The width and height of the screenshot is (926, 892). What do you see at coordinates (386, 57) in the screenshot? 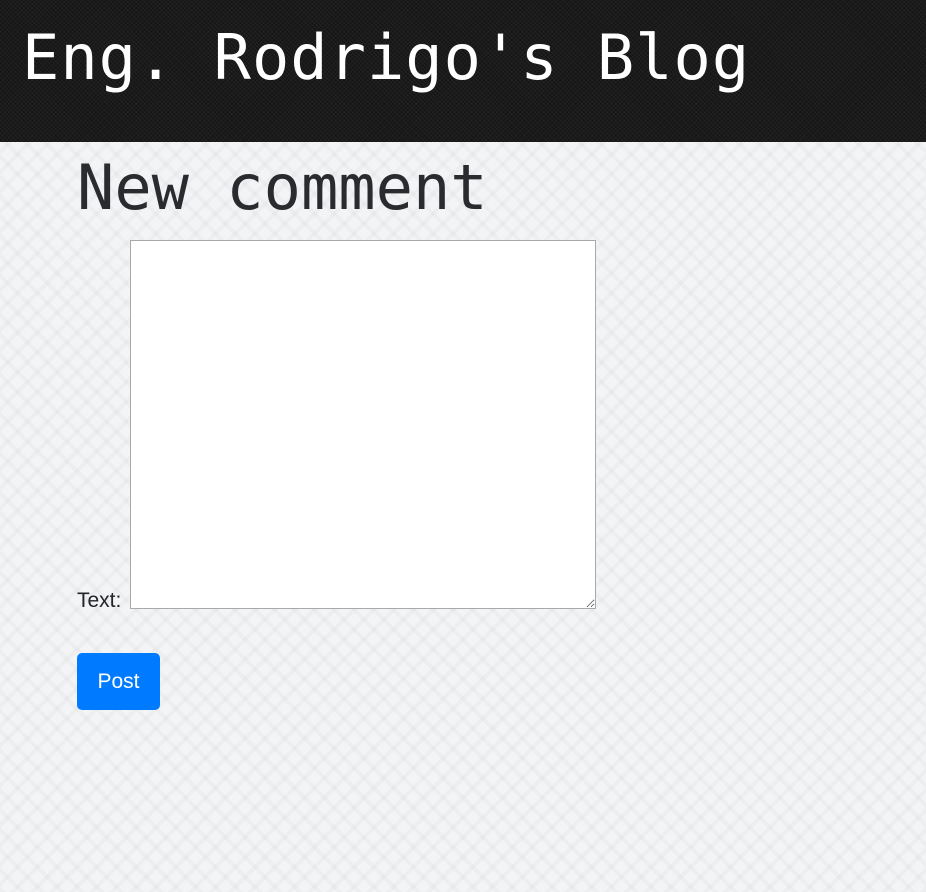
I see `site-title: Eng. Rodrigo's Blog` at bounding box center [386, 57].